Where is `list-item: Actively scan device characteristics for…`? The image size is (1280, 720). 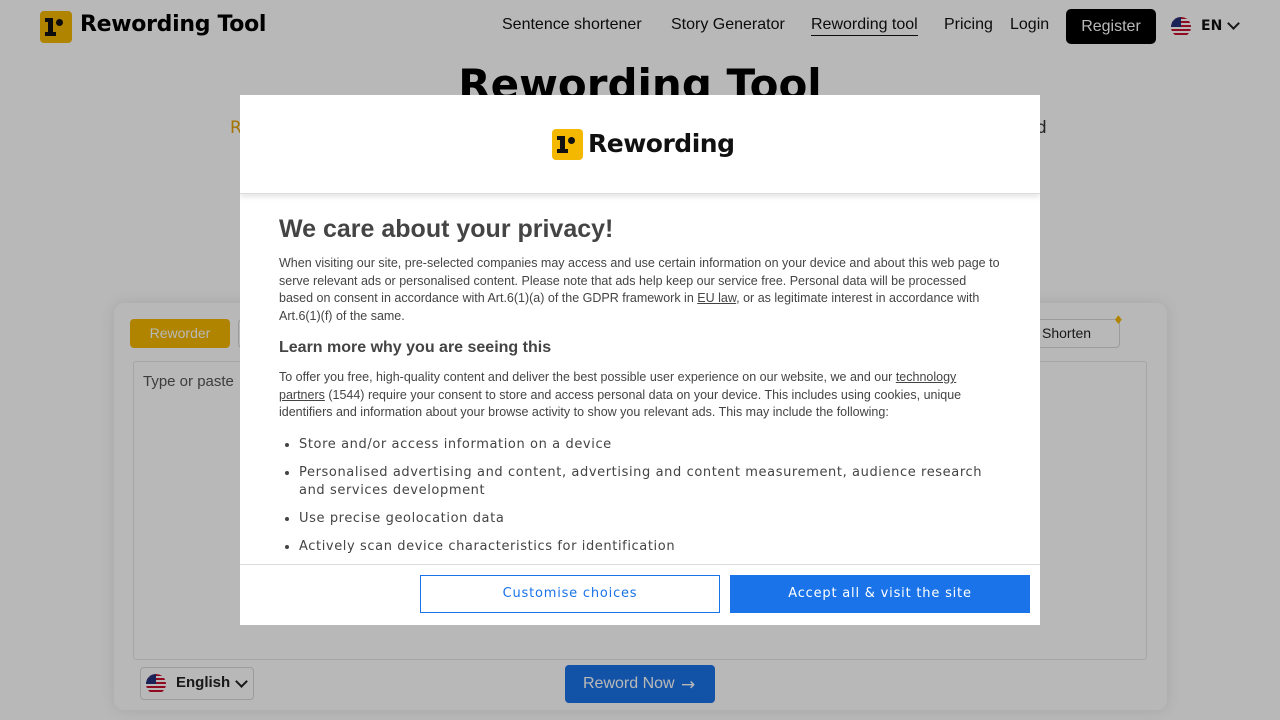
list-item: Actively scan device characteristics for… is located at coordinates (650, 547).